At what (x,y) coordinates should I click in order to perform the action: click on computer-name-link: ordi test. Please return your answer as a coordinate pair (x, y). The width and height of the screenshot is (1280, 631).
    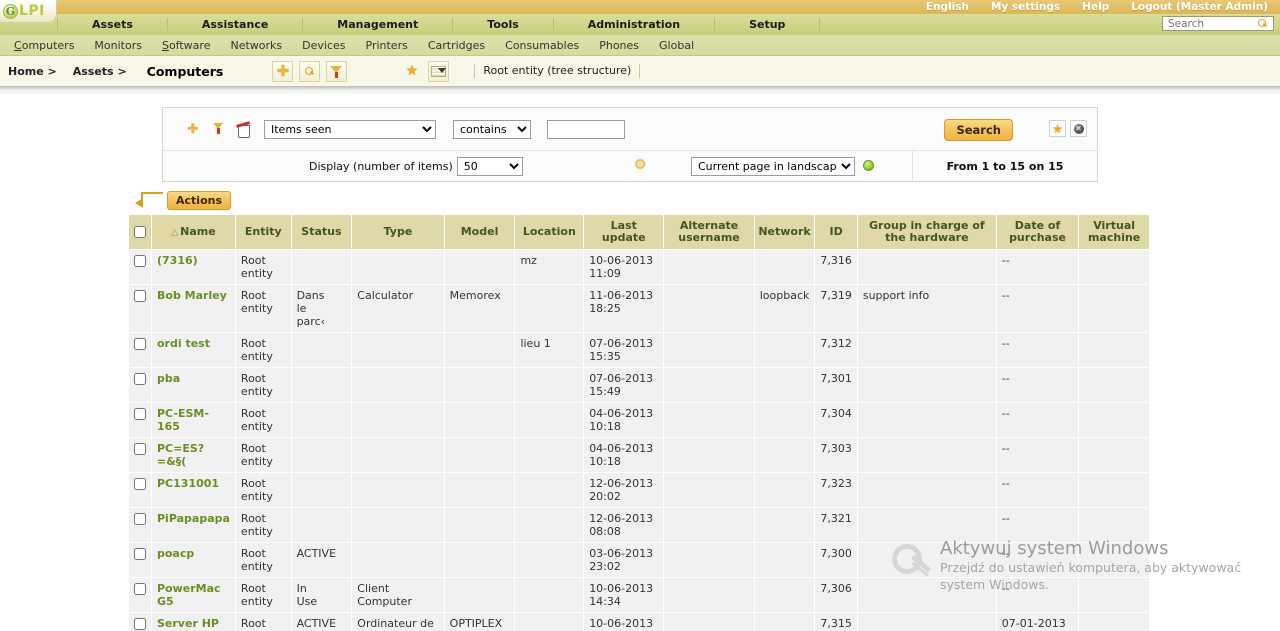
    Looking at the image, I should click on (183, 343).